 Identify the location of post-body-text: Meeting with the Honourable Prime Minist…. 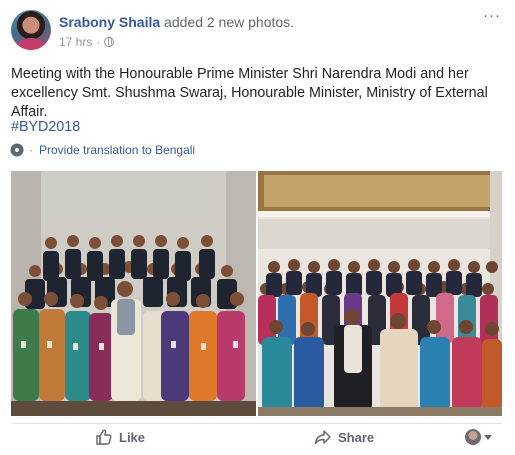
(249, 93).